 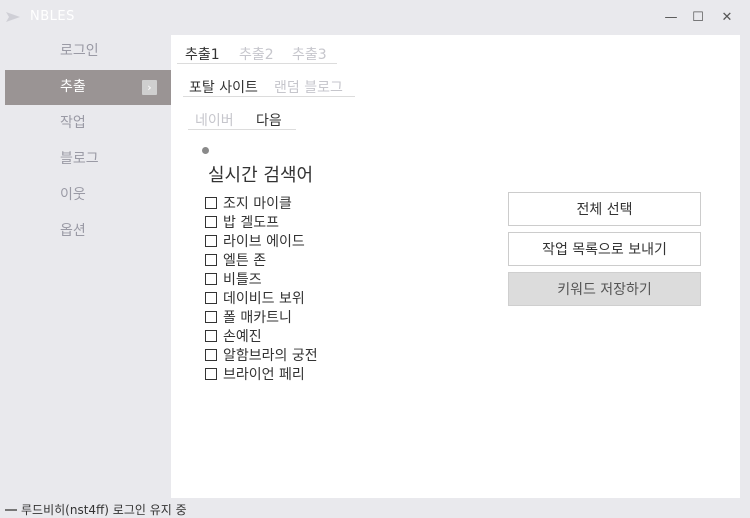 What do you see at coordinates (242, 336) in the screenshot?
I see `keyword-label: 손예진` at bounding box center [242, 336].